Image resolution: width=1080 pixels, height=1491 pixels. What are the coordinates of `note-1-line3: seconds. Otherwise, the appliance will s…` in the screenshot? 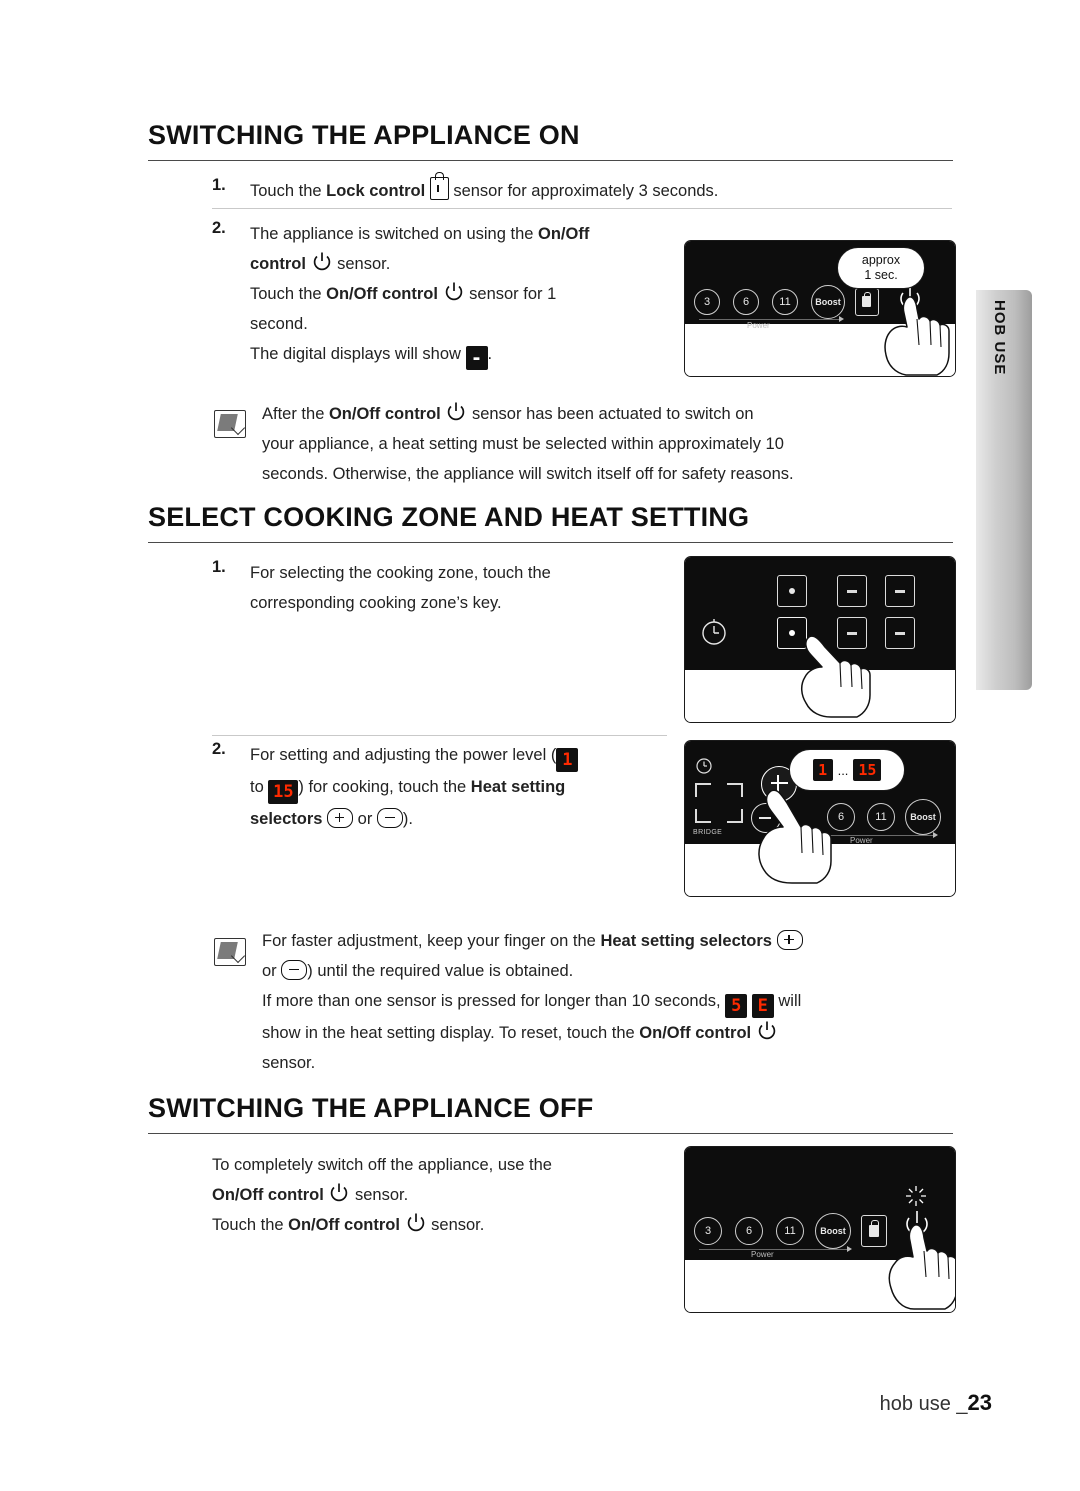 It's located at (528, 474).